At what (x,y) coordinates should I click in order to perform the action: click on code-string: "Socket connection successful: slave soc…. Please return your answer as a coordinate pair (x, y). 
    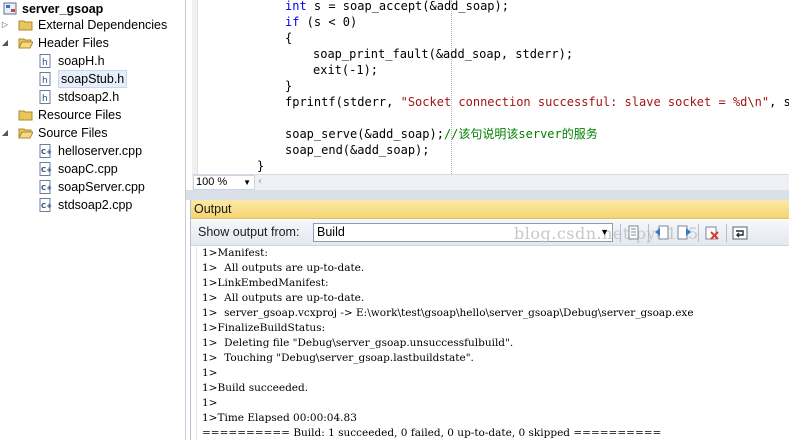
    Looking at the image, I should click on (585, 102).